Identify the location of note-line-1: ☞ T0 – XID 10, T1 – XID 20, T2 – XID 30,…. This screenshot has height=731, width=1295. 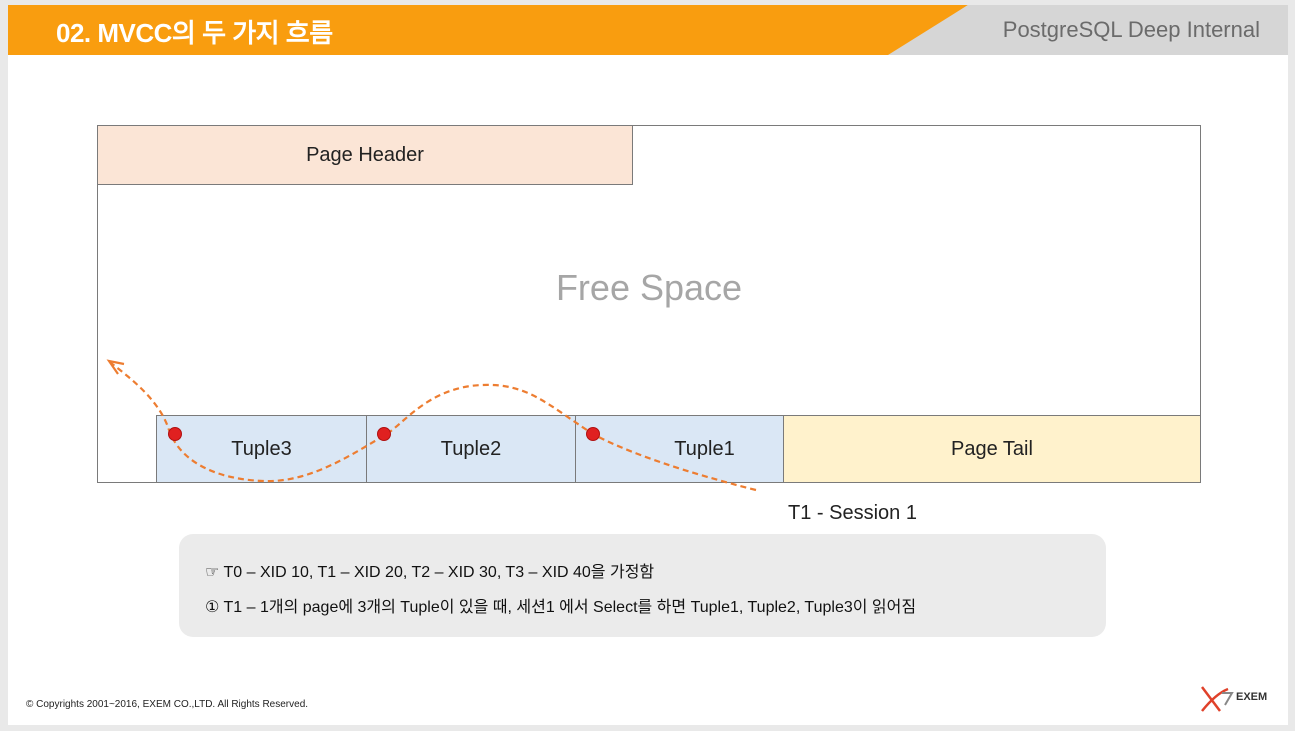
(430, 572).